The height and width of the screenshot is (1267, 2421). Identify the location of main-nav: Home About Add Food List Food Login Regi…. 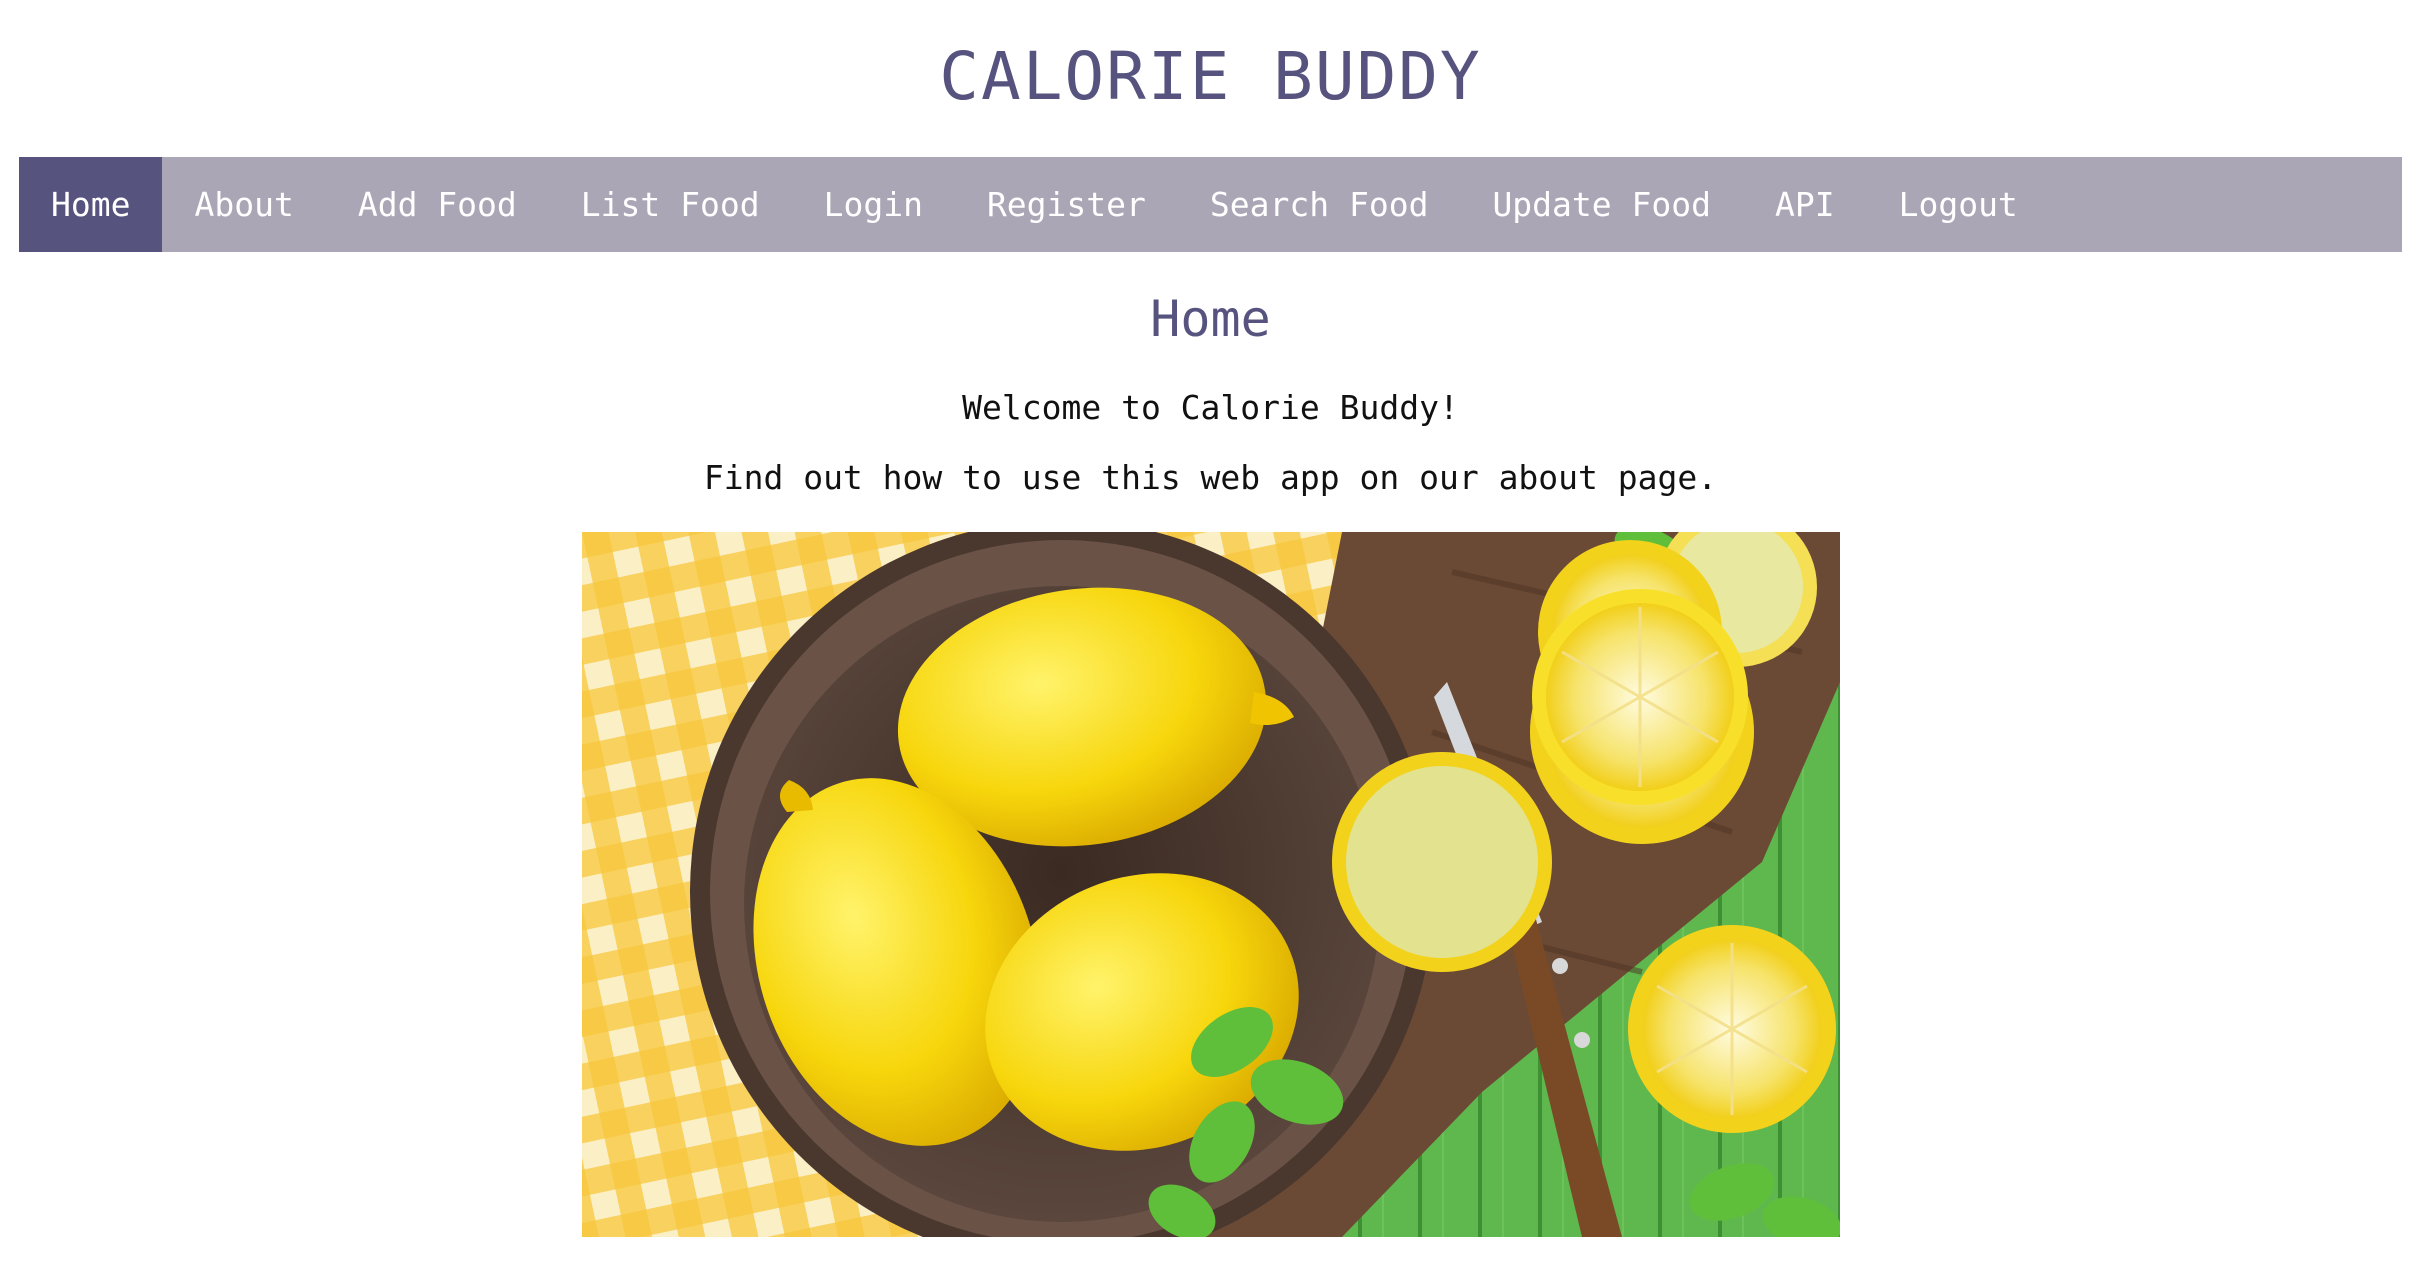
(1210, 204).